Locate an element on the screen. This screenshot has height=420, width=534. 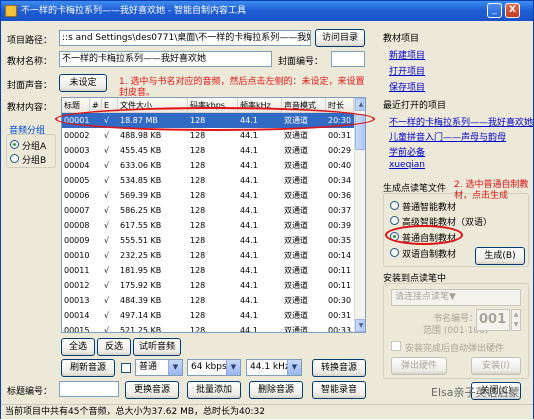
opt-advanced-radio is located at coordinates (394, 220).